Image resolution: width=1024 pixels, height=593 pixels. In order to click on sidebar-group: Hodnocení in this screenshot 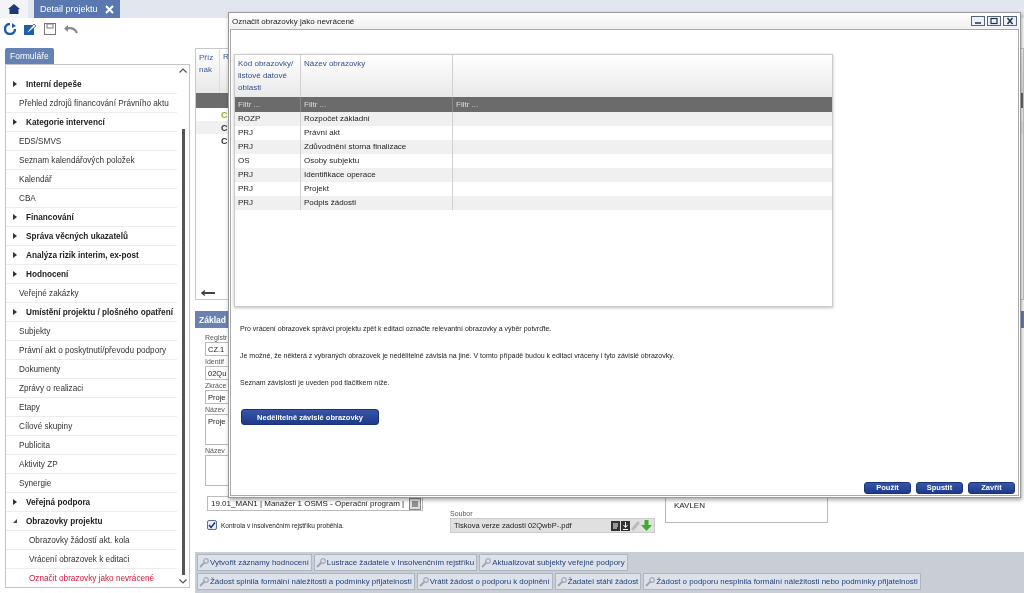, I will do `click(47, 274)`.